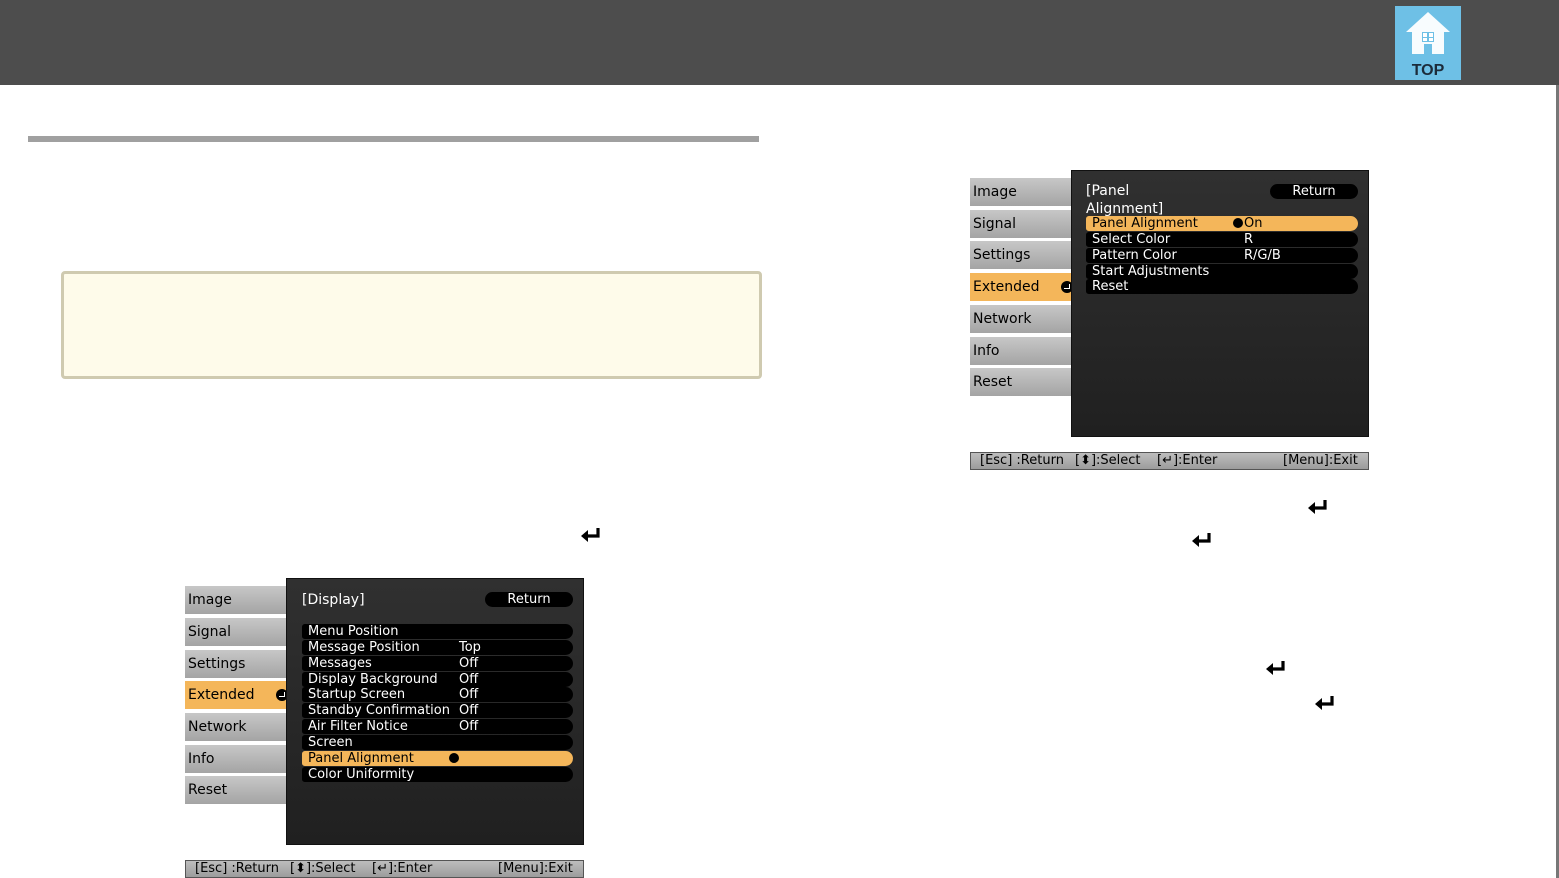 The image size is (1559, 878). What do you see at coordinates (358, 727) in the screenshot?
I see `menu-row-label: Air Filter Notice` at bounding box center [358, 727].